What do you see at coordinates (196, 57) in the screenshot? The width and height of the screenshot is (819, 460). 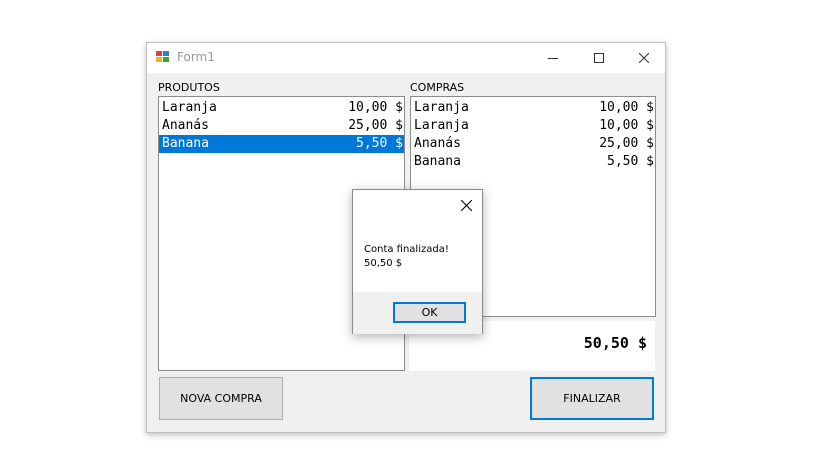 I see `window-title: Form1` at bounding box center [196, 57].